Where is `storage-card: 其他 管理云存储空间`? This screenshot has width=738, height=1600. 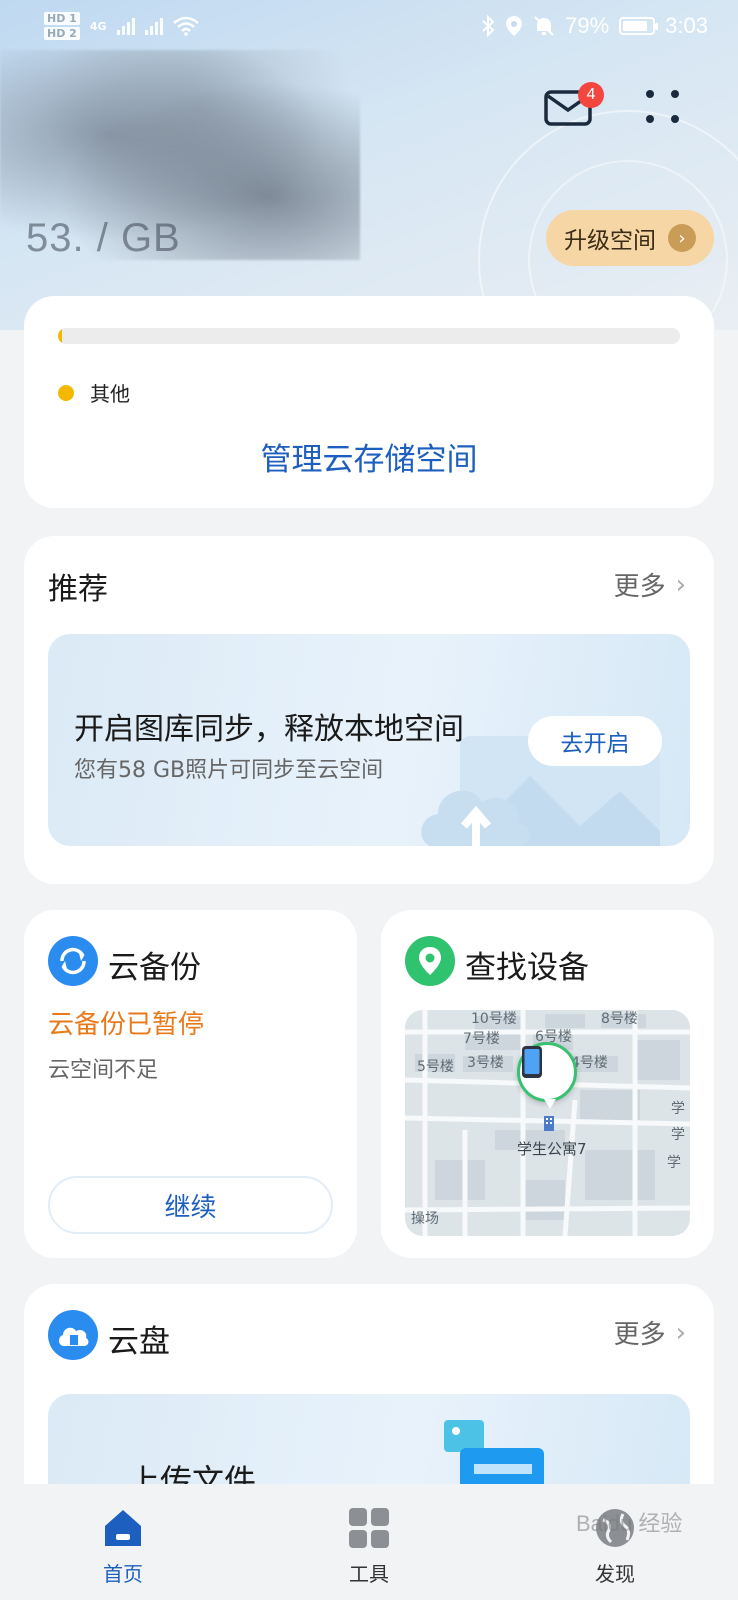 storage-card: 其他 管理云存储空间 is located at coordinates (369, 402).